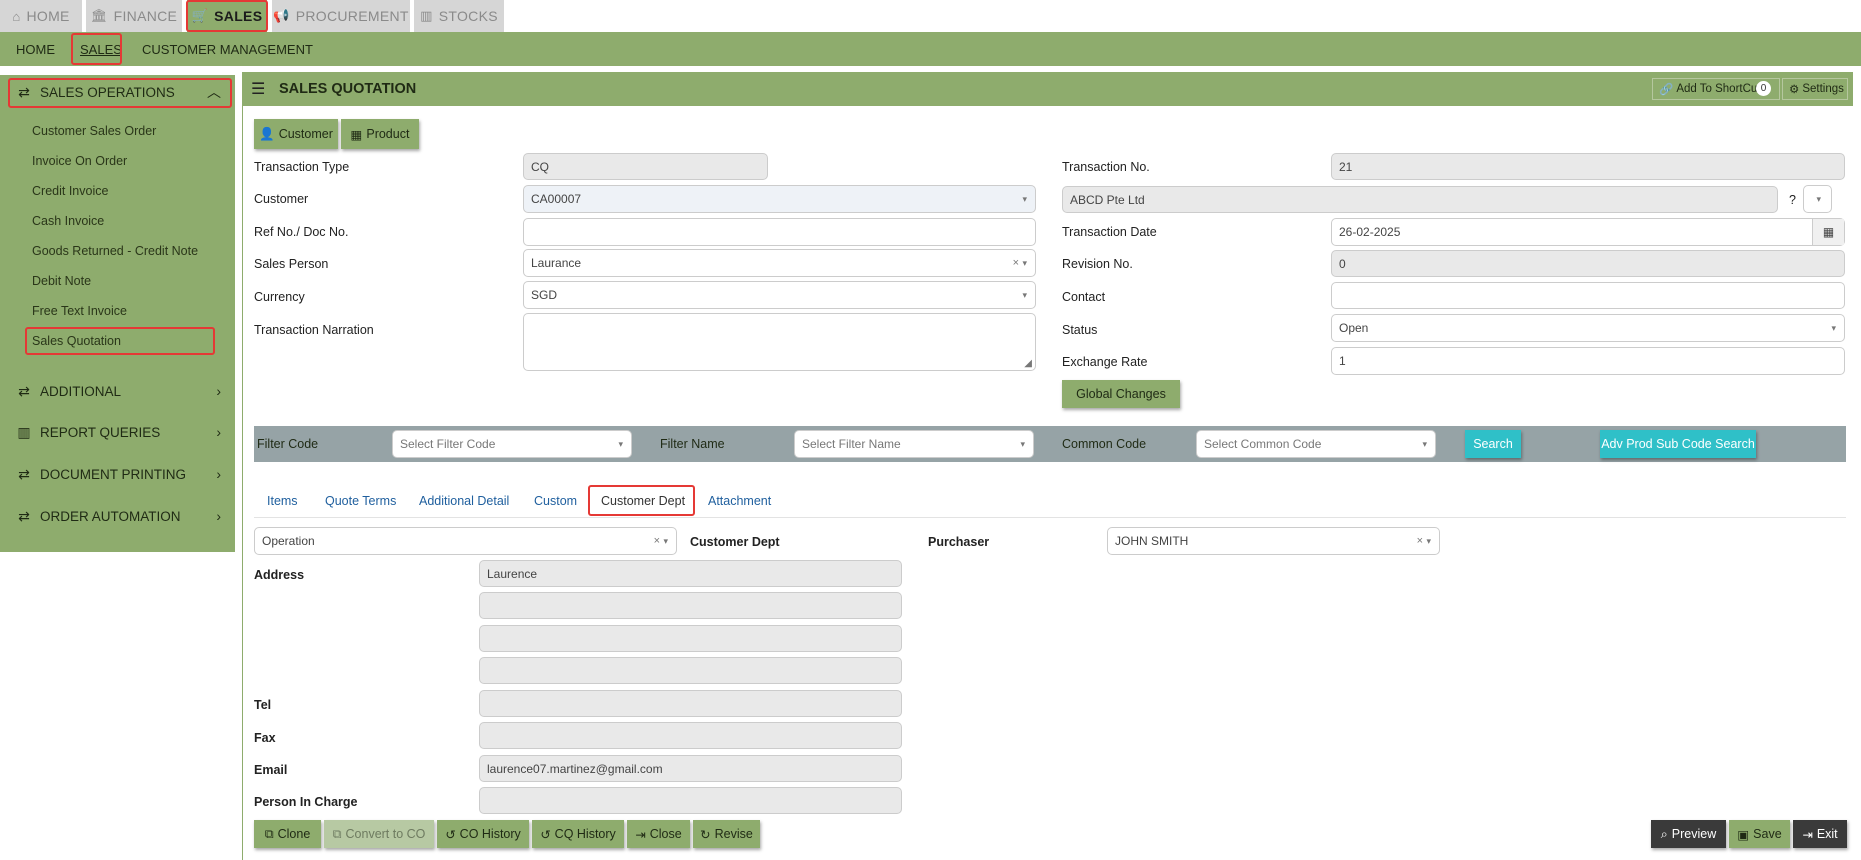  What do you see at coordinates (779, 263) in the screenshot?
I see `sales-person-select: Laurance × ▾` at bounding box center [779, 263].